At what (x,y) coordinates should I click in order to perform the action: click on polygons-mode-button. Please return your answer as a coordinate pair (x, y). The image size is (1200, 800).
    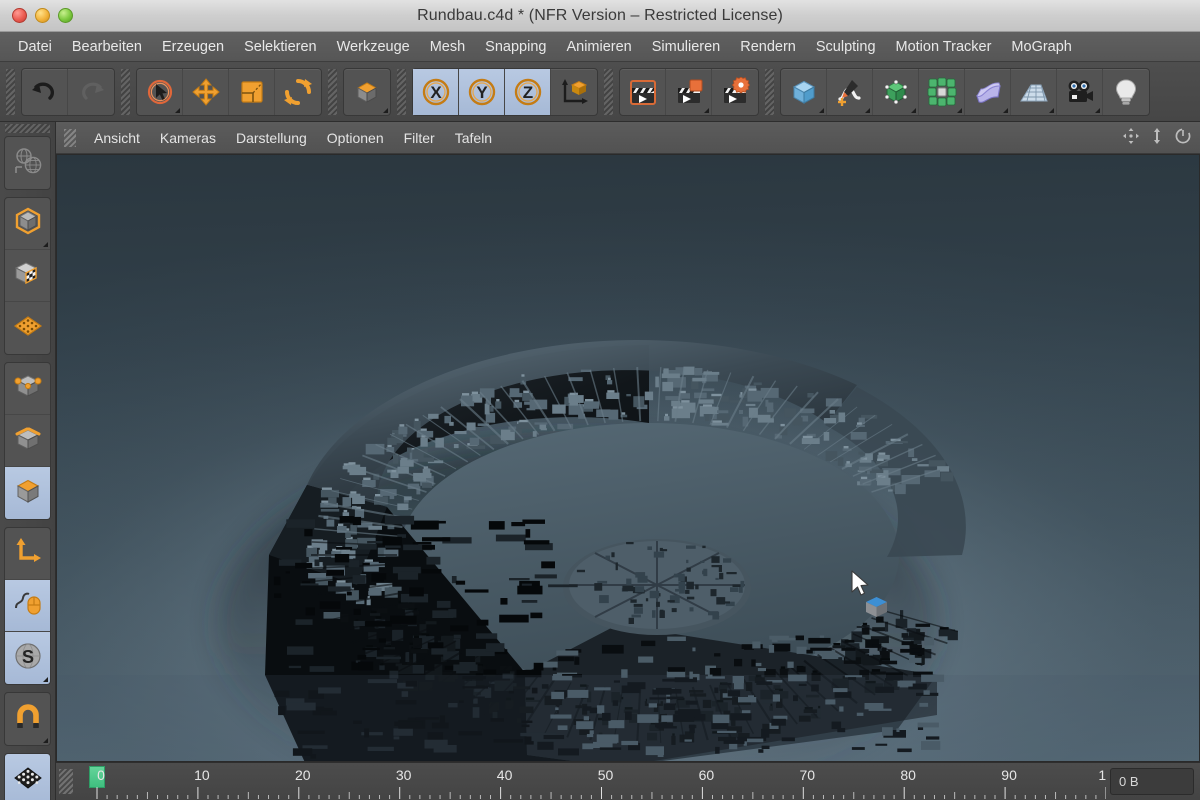
    Looking at the image, I should click on (27, 493).